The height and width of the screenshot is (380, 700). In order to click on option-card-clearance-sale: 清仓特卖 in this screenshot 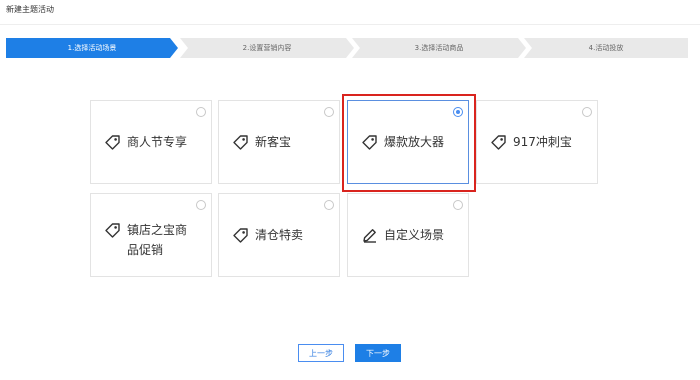, I will do `click(279, 235)`.